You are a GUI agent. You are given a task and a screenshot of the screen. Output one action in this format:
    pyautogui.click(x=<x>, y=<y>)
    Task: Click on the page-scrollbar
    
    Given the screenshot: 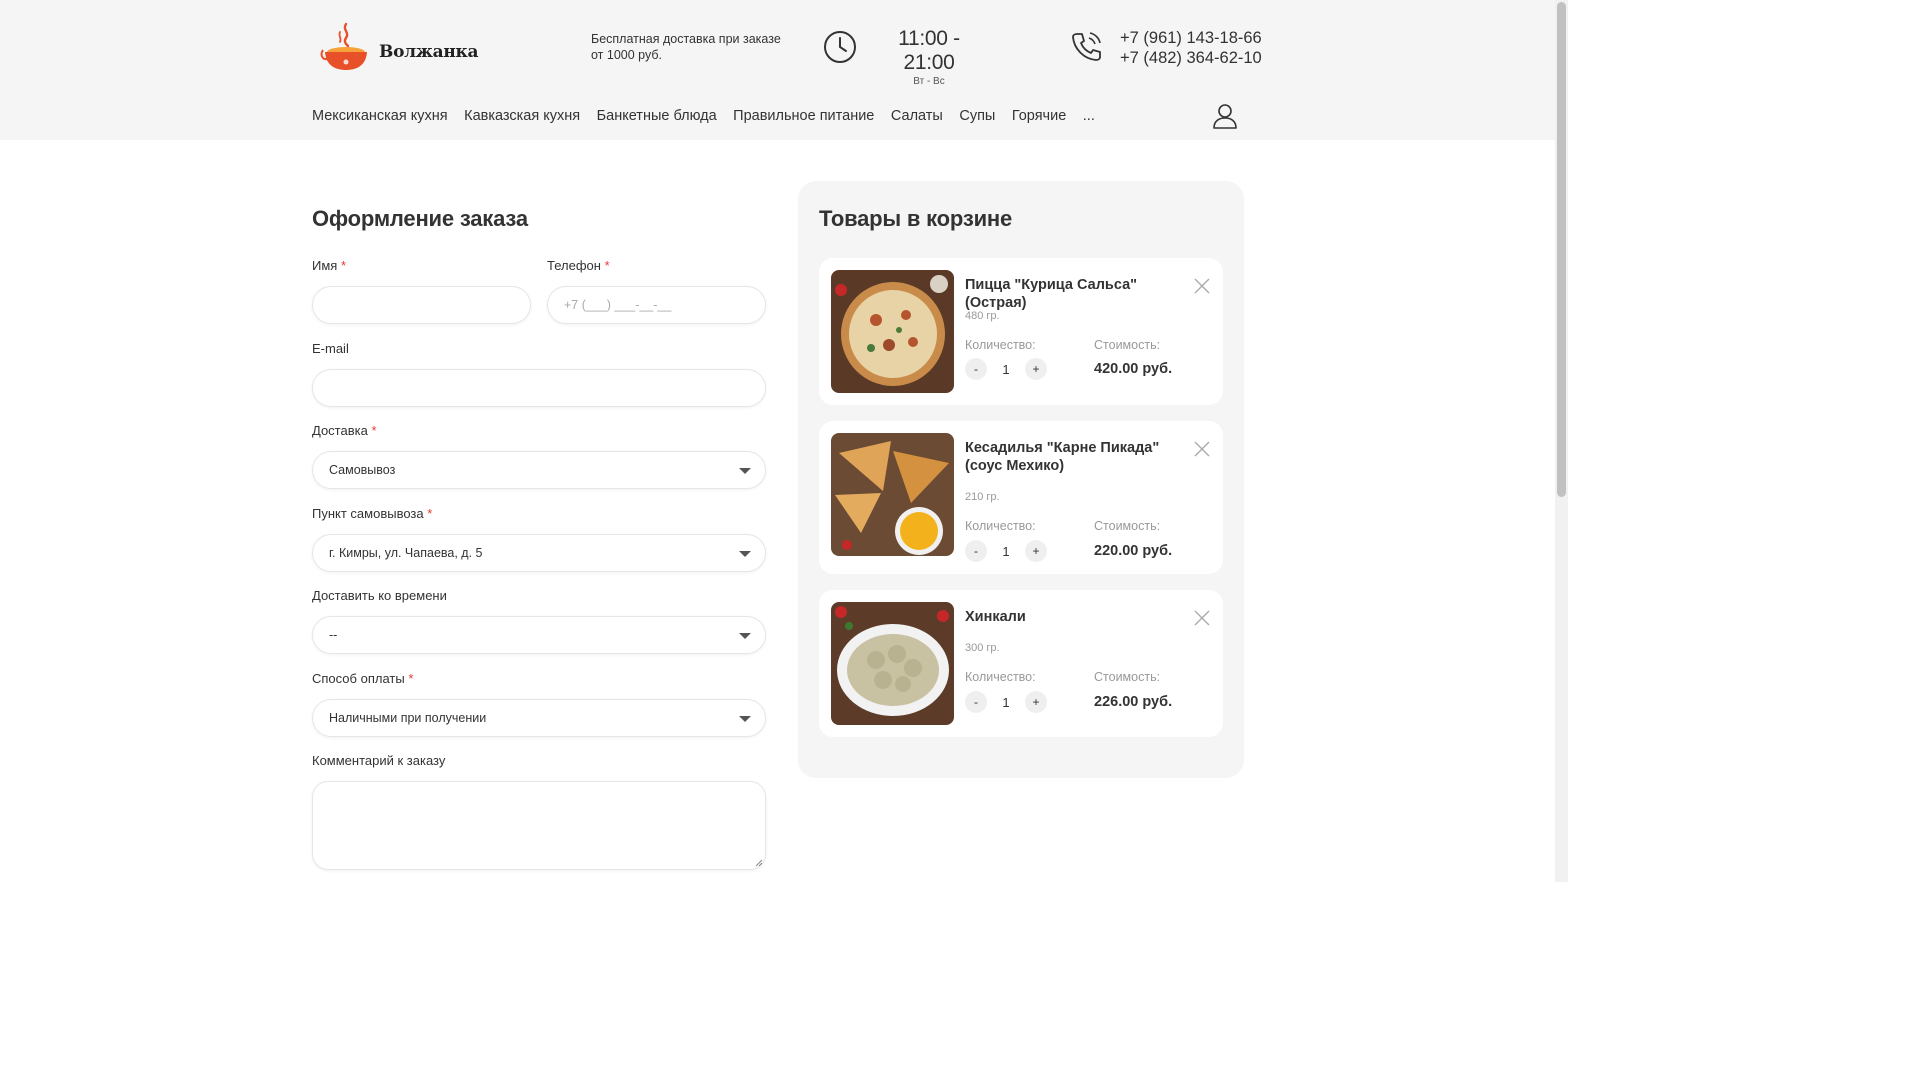 What is the action you would take?
    pyautogui.click(x=1561, y=441)
    